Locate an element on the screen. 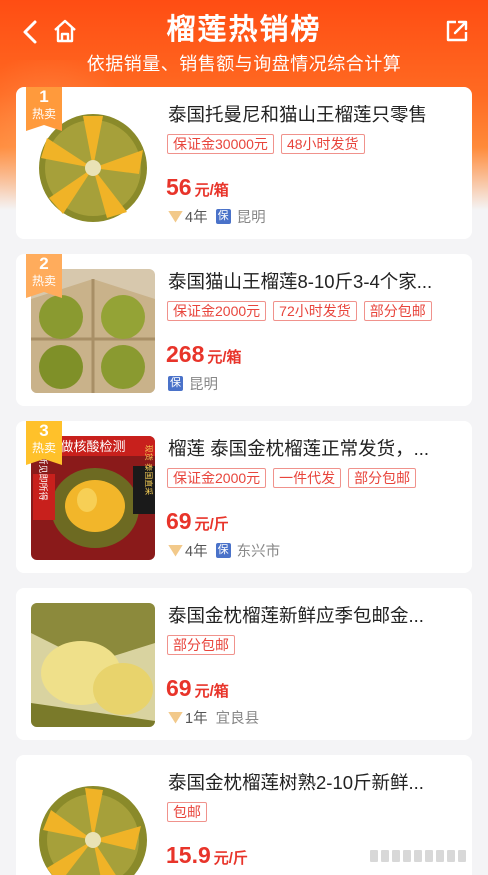  share-button is located at coordinates (457, 31).